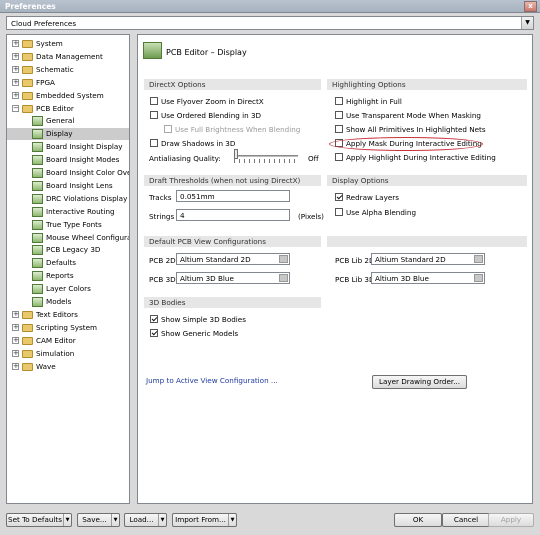  I want to click on tree-item-label: Models, so click(59, 301).